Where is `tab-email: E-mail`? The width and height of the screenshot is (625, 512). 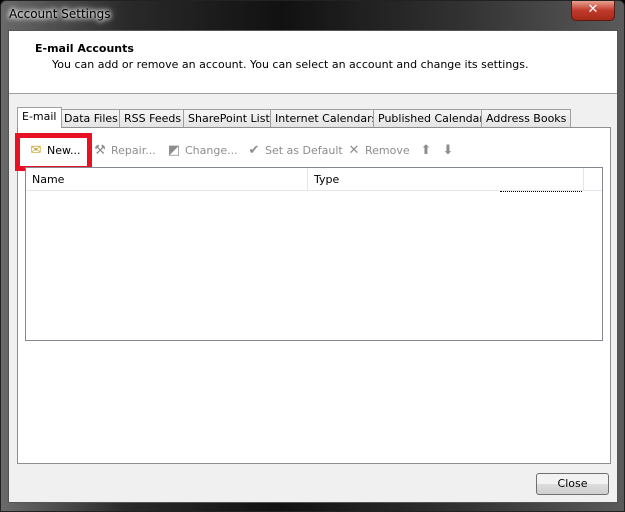
tab-email: E-mail is located at coordinates (39, 117).